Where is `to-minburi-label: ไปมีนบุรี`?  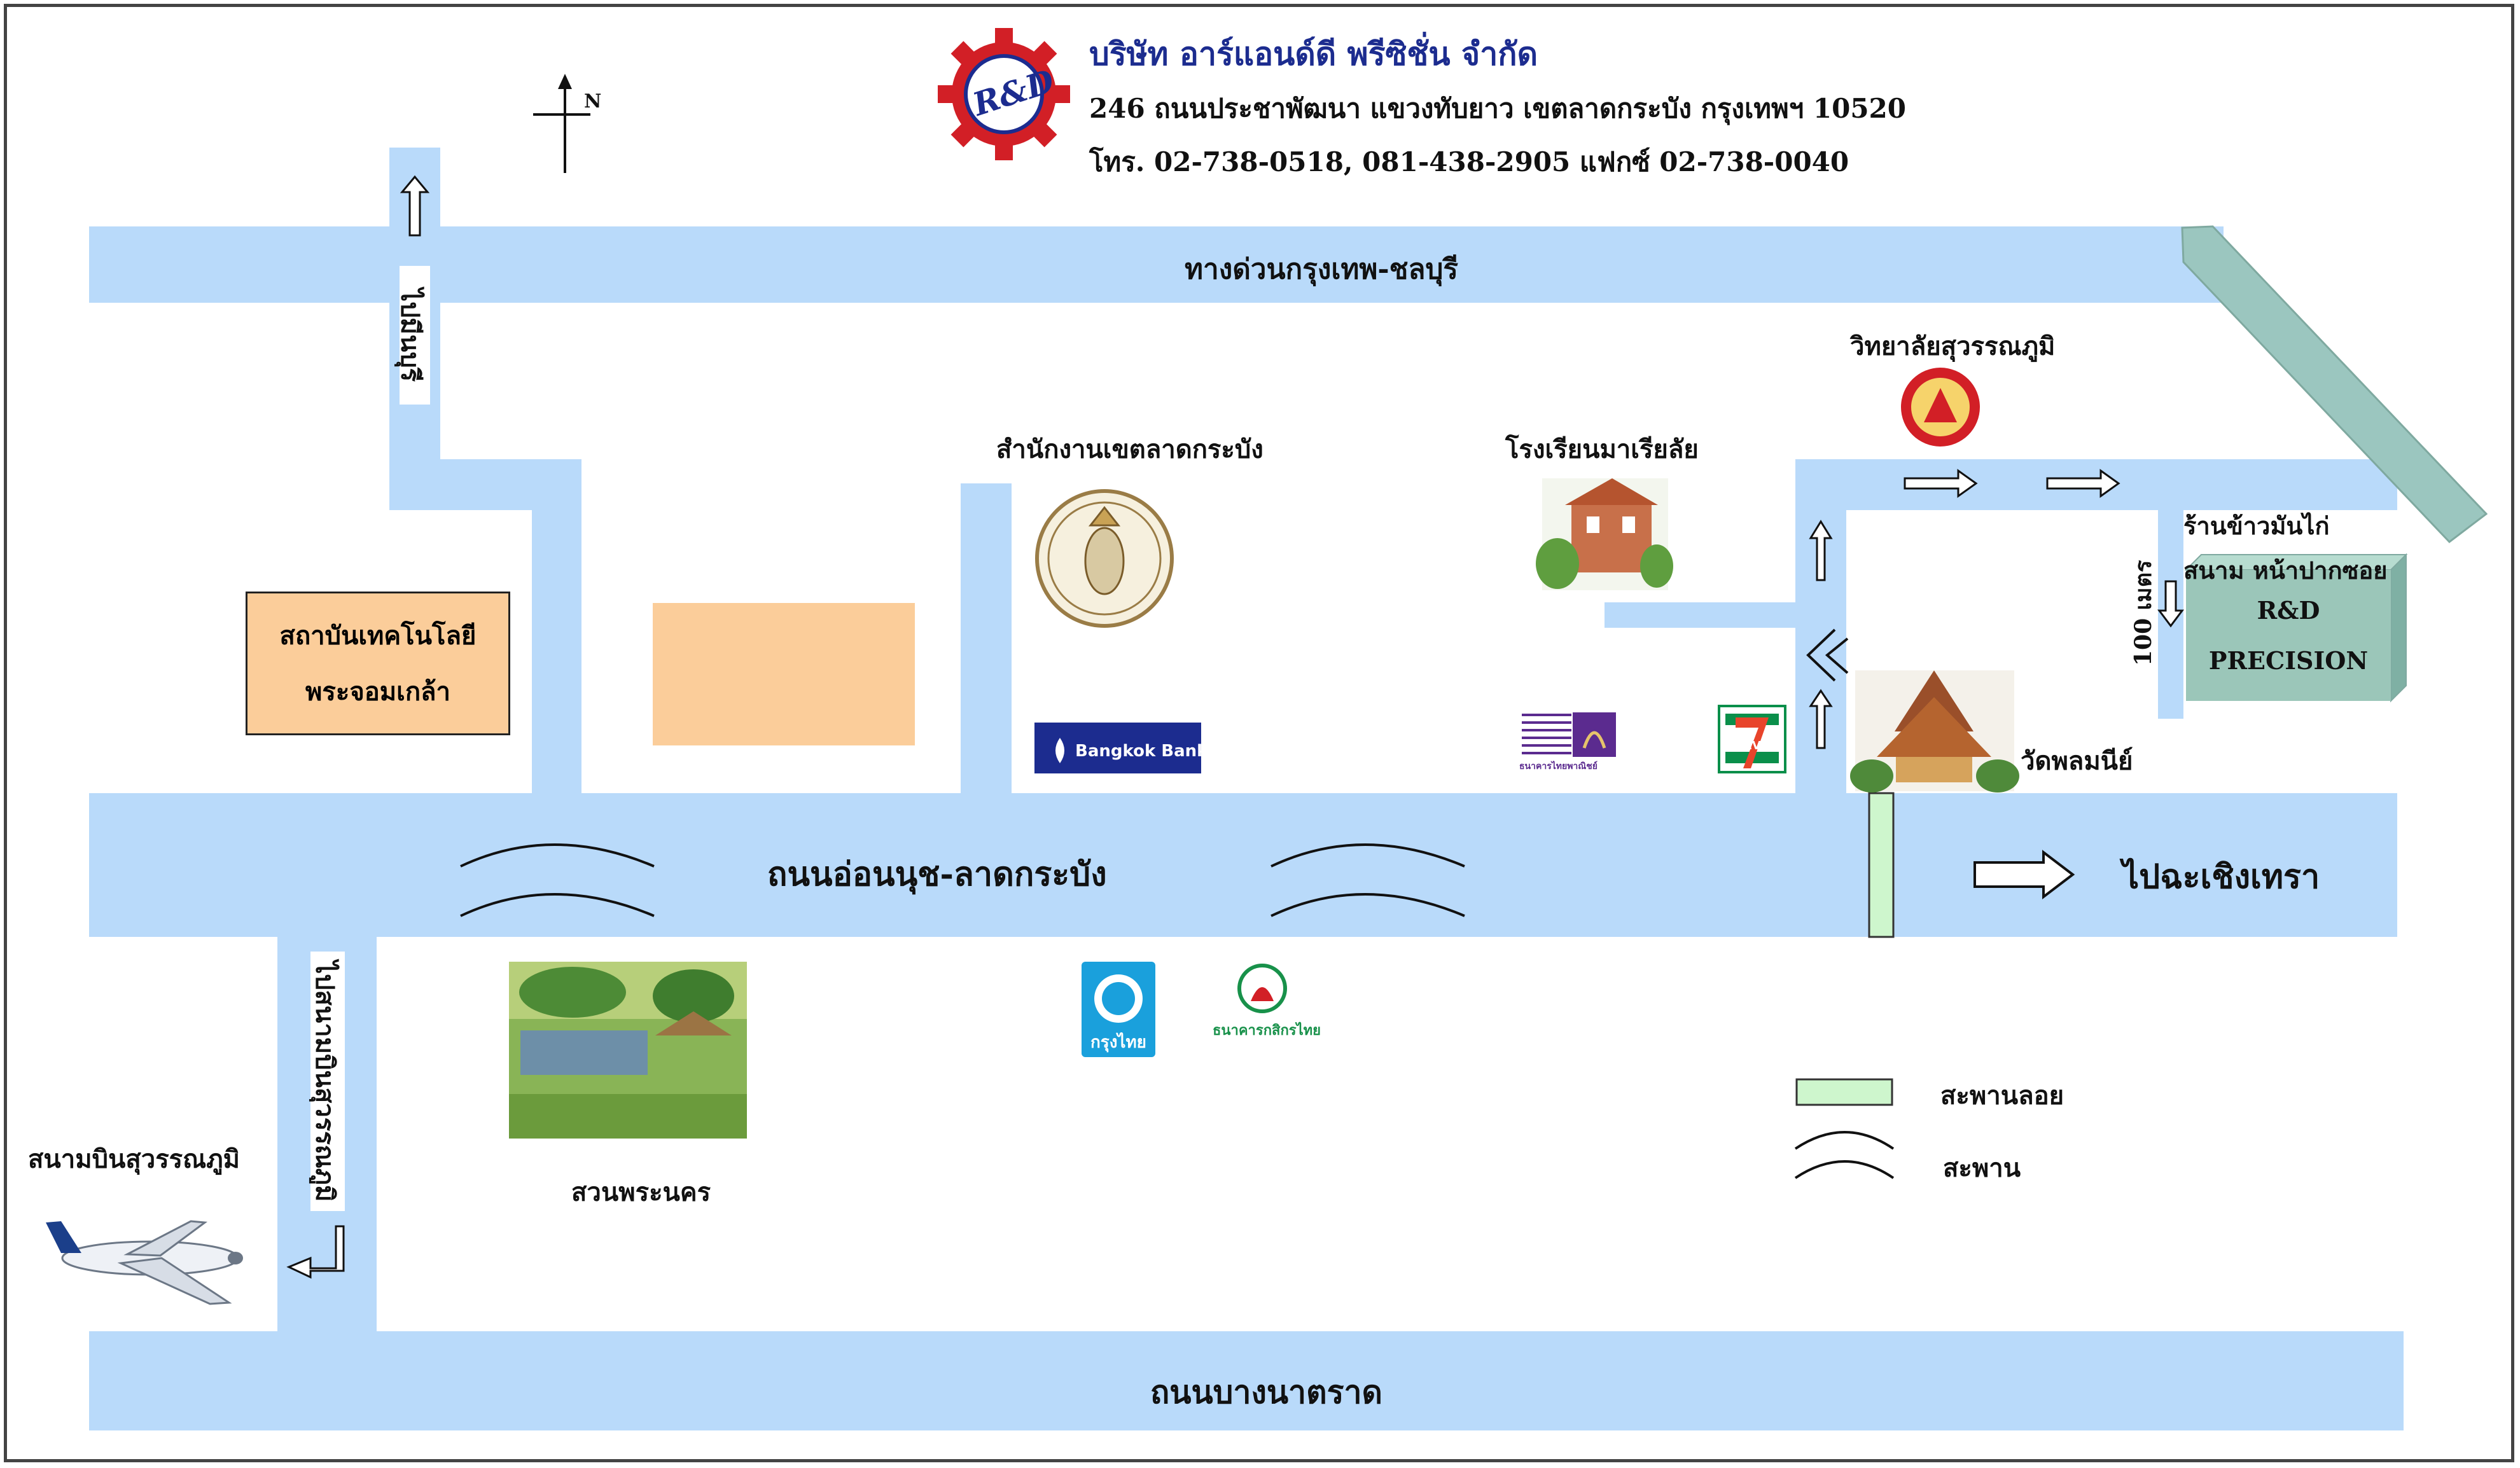
to-minburi-label: ไปมีนบุรี is located at coordinates (412, 335).